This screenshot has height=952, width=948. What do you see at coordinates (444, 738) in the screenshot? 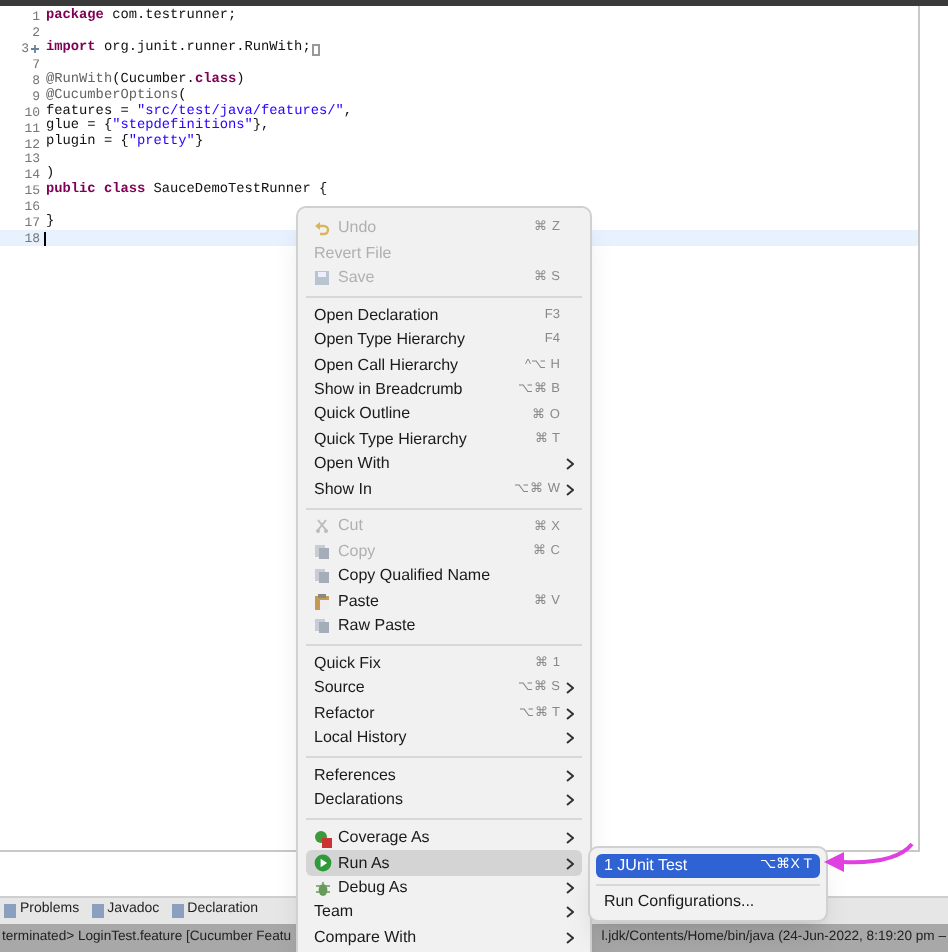
I see `menu-item: Local History` at bounding box center [444, 738].